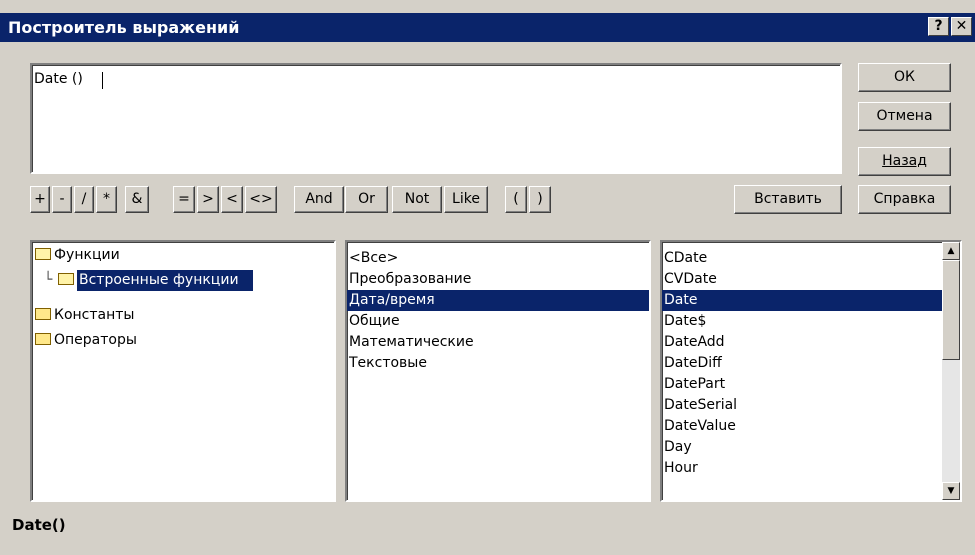 The width and height of the screenshot is (975, 555). I want to click on operator-open-paren-button: (, so click(516, 199).